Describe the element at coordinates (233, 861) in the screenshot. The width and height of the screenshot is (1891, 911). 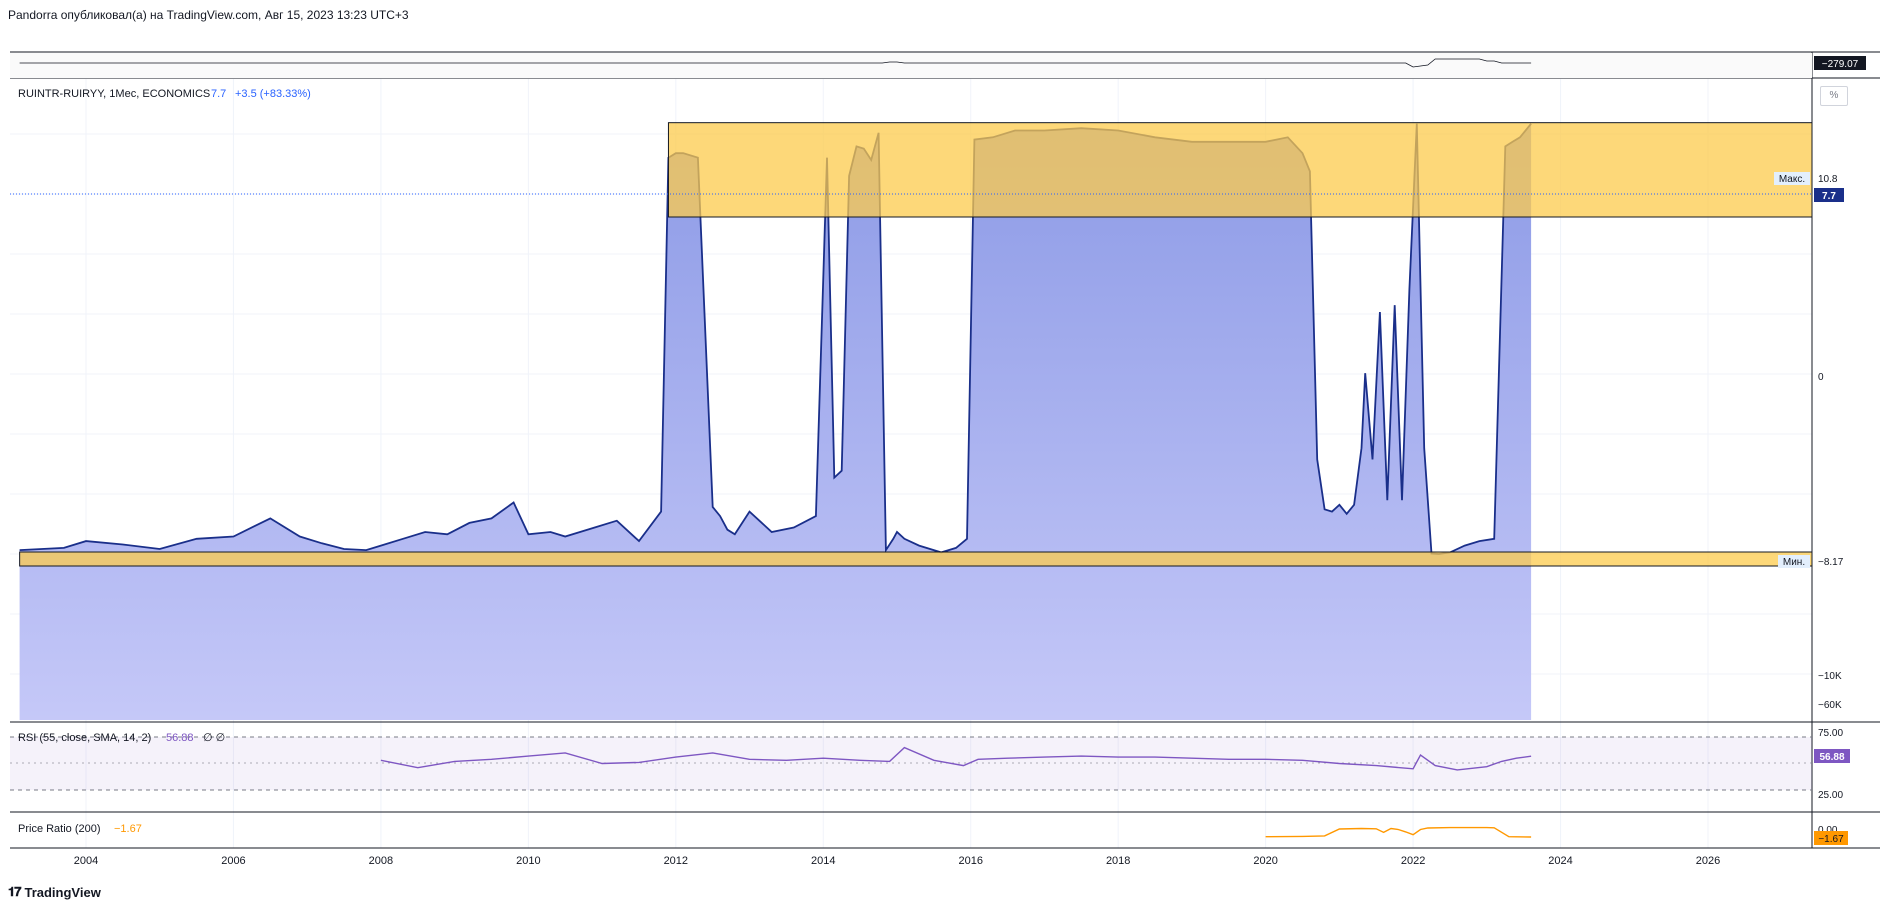
I see `x-tick-label: 2006` at that location.